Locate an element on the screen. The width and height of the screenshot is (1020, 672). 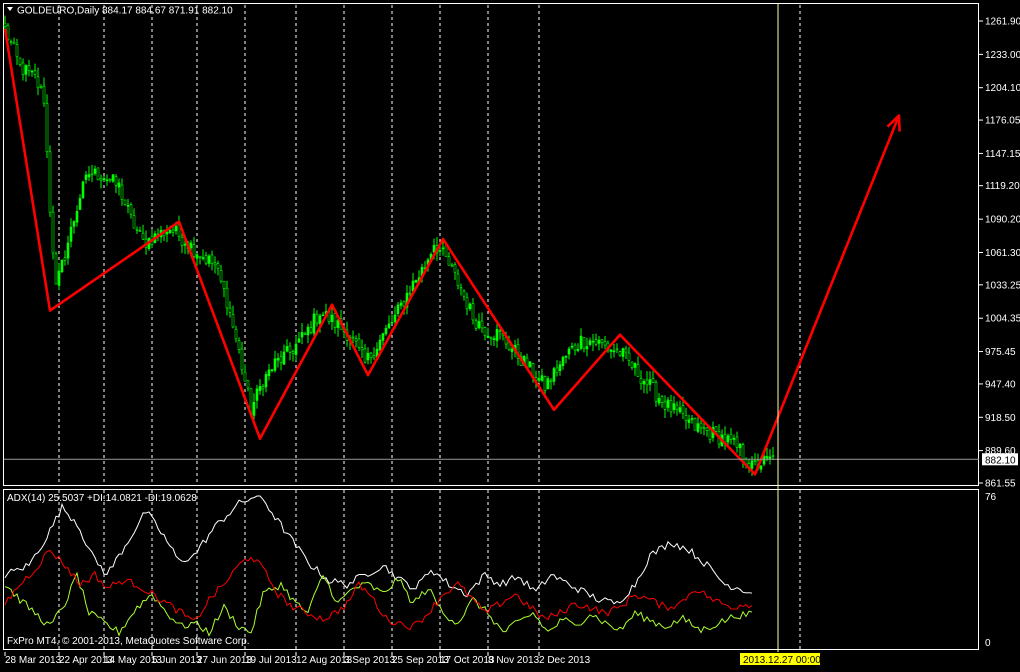
date-tick-label: 3 Sep 2013 is located at coordinates (370, 660).